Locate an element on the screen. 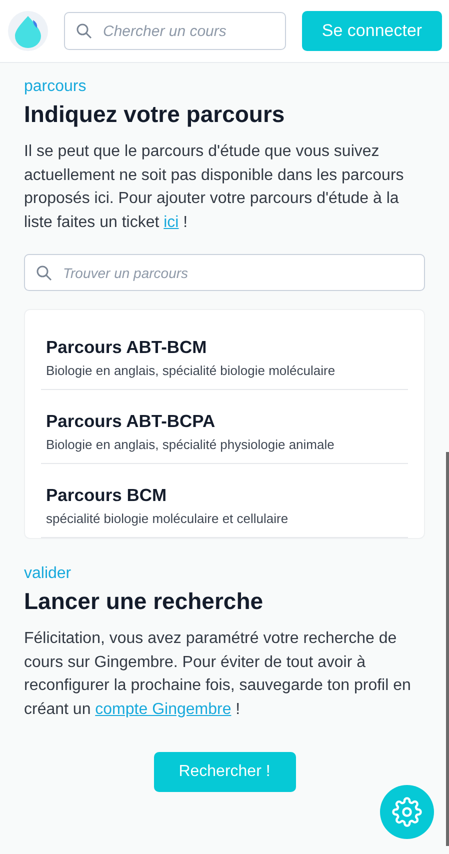 Image resolution: width=449 pixels, height=854 pixels. parcours-name: Parcours BCM is located at coordinates (107, 495).